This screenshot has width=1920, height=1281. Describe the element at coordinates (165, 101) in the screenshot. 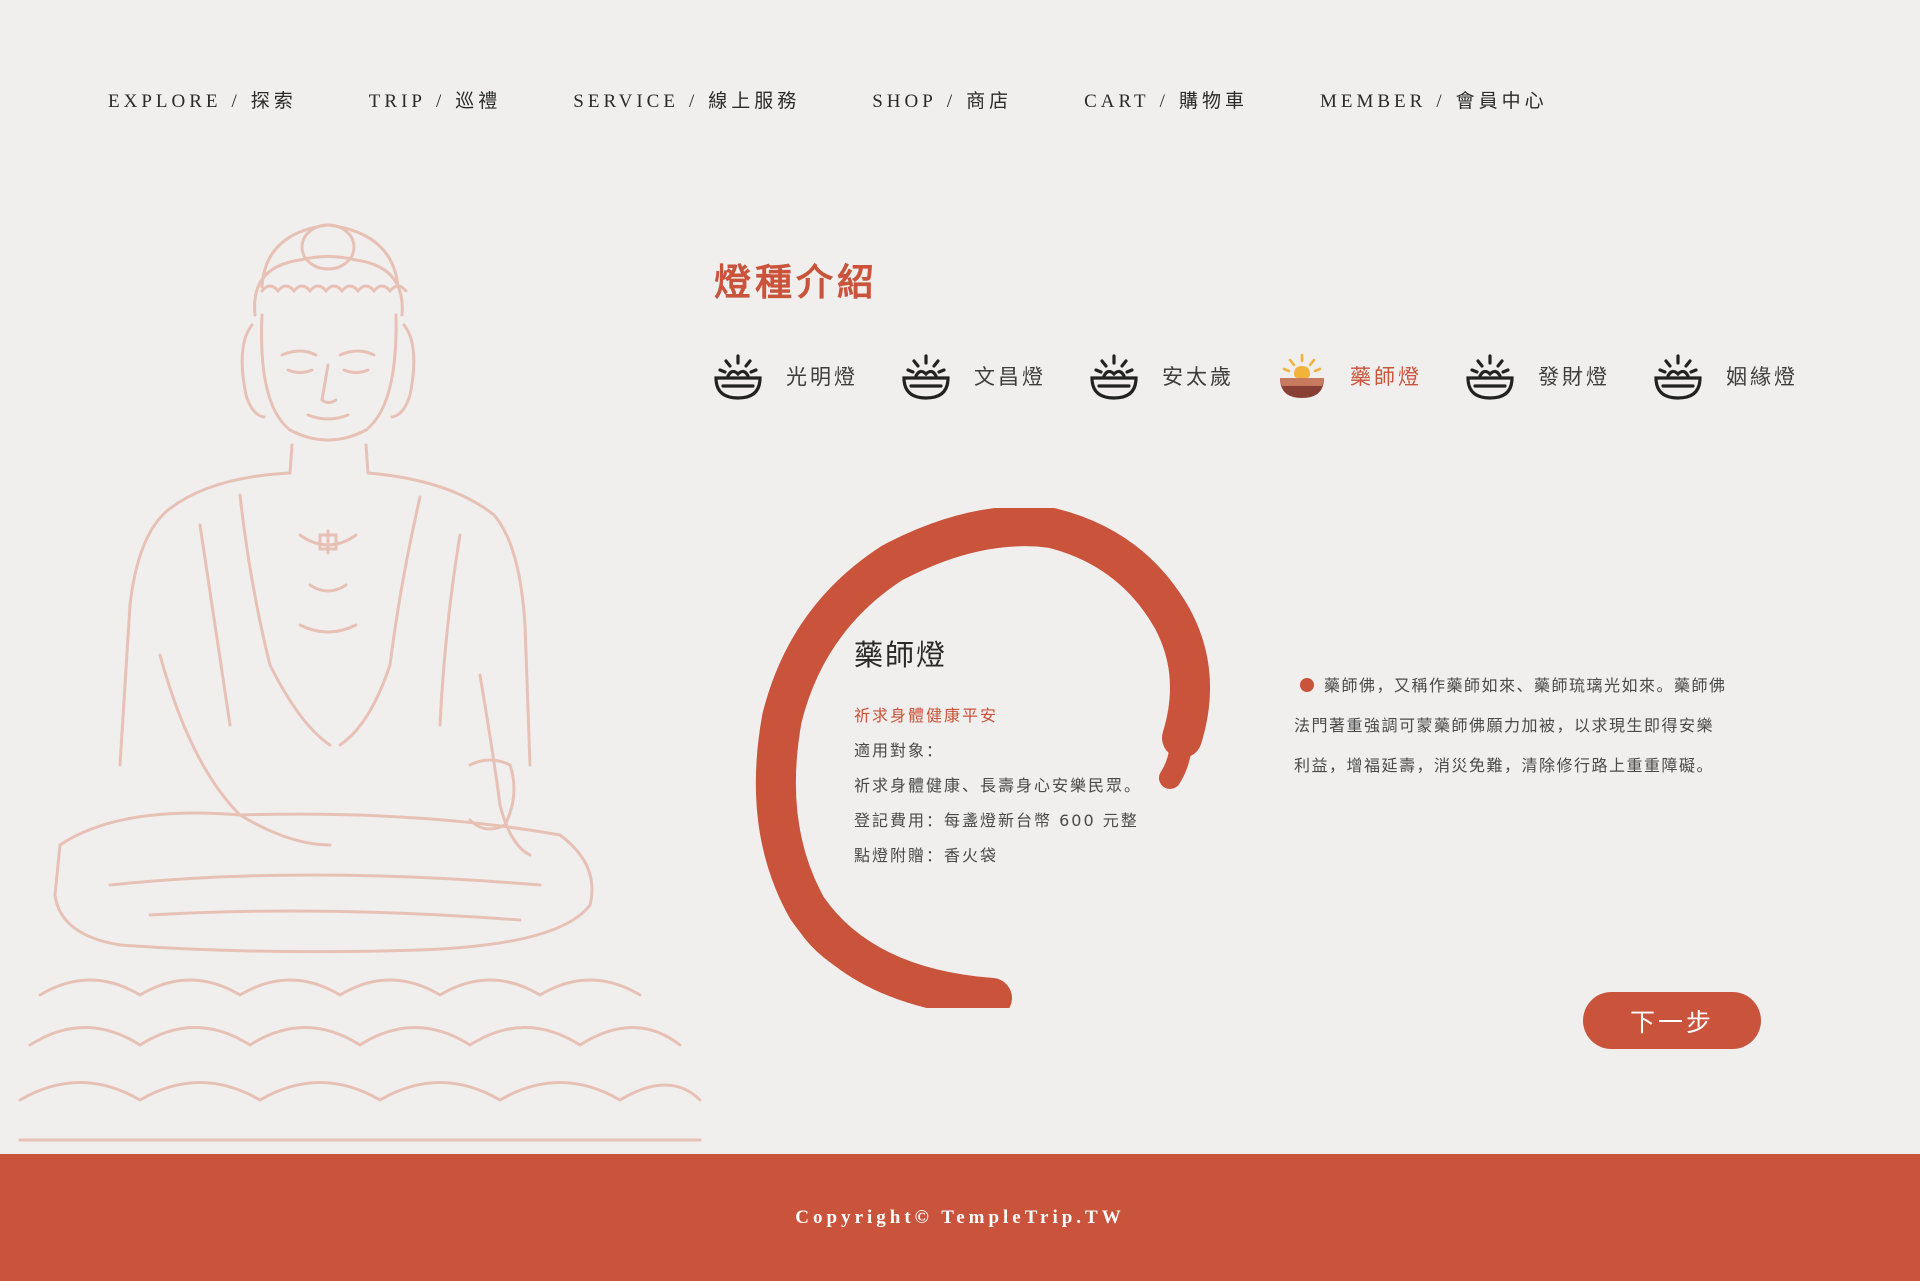

I see `nav-explore-en: EXPLORE` at that location.